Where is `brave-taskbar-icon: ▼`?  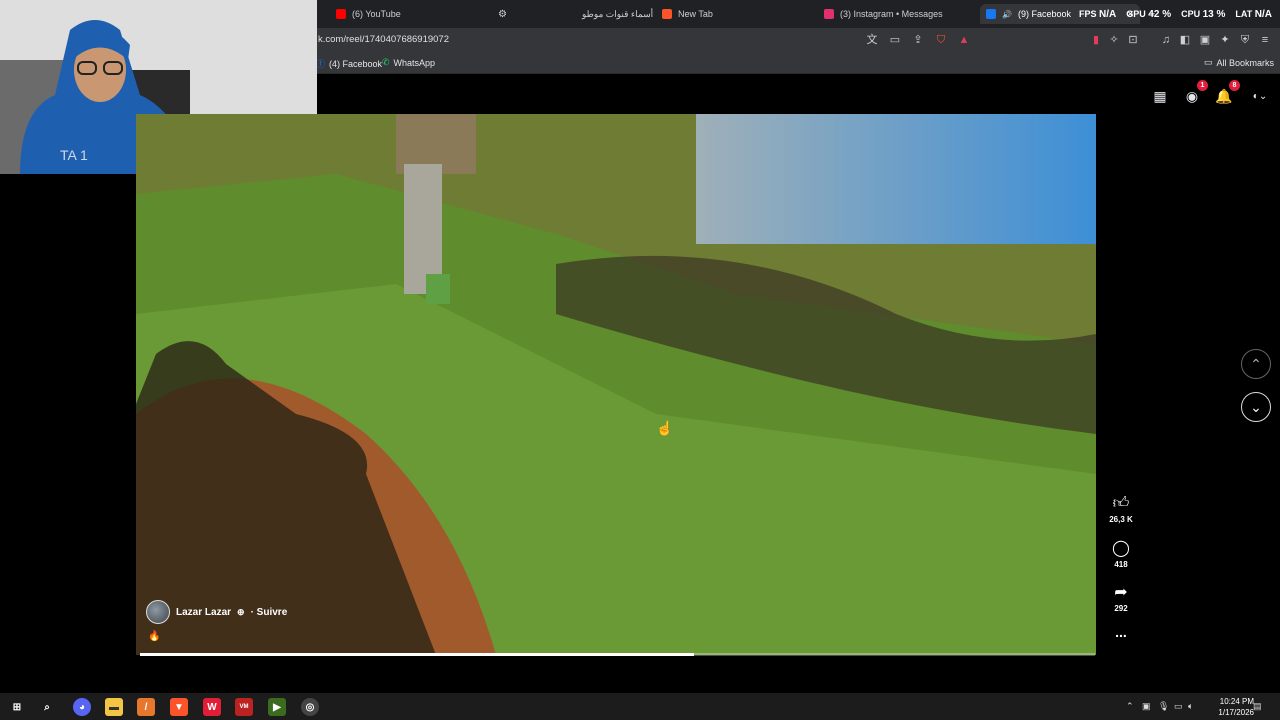 brave-taskbar-icon: ▼ is located at coordinates (179, 707).